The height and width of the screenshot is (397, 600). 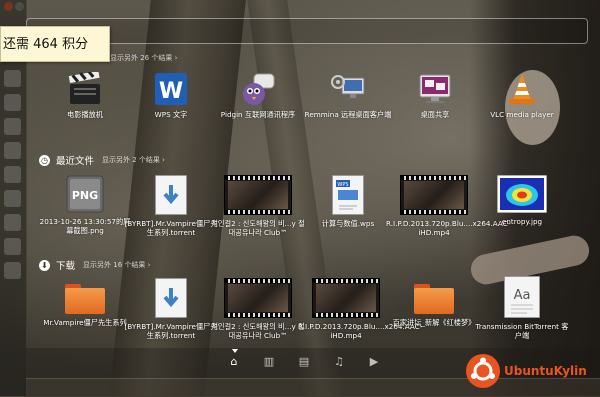 What do you see at coordinates (44, 160) in the screenshot?
I see `clock-icon: ◷` at bounding box center [44, 160].